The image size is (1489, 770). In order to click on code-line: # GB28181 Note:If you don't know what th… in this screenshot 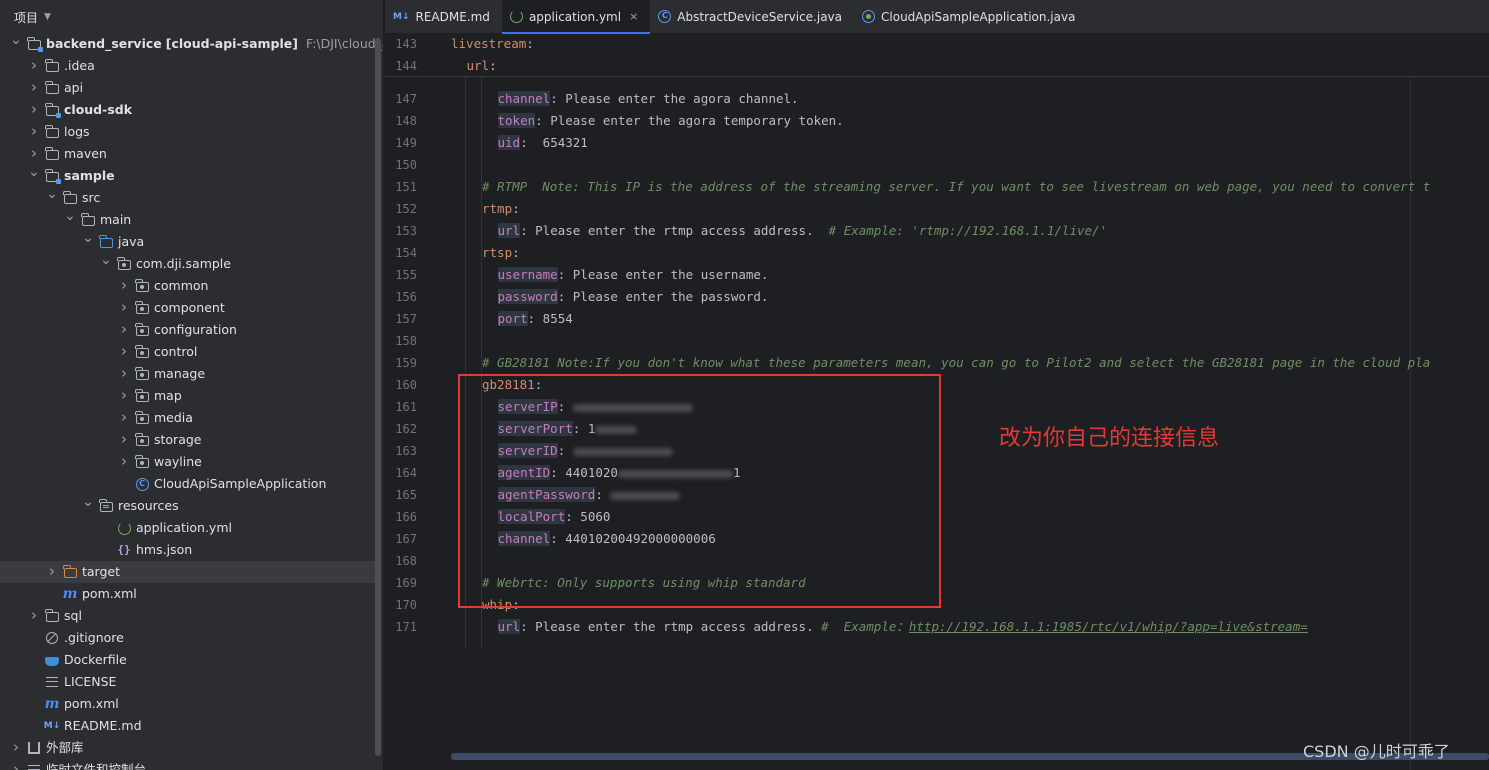, I will do `click(956, 363)`.